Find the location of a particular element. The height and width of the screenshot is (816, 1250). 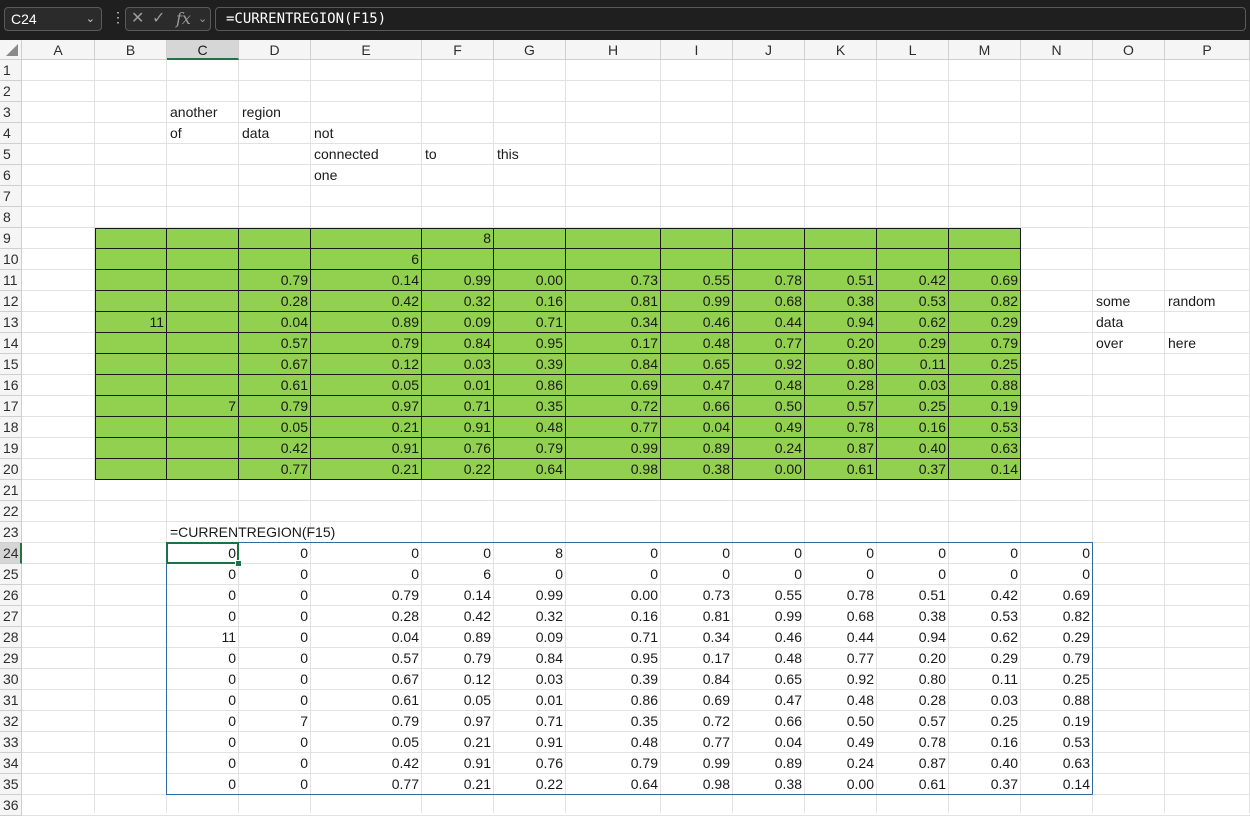

column-header-e: E is located at coordinates (366, 50).